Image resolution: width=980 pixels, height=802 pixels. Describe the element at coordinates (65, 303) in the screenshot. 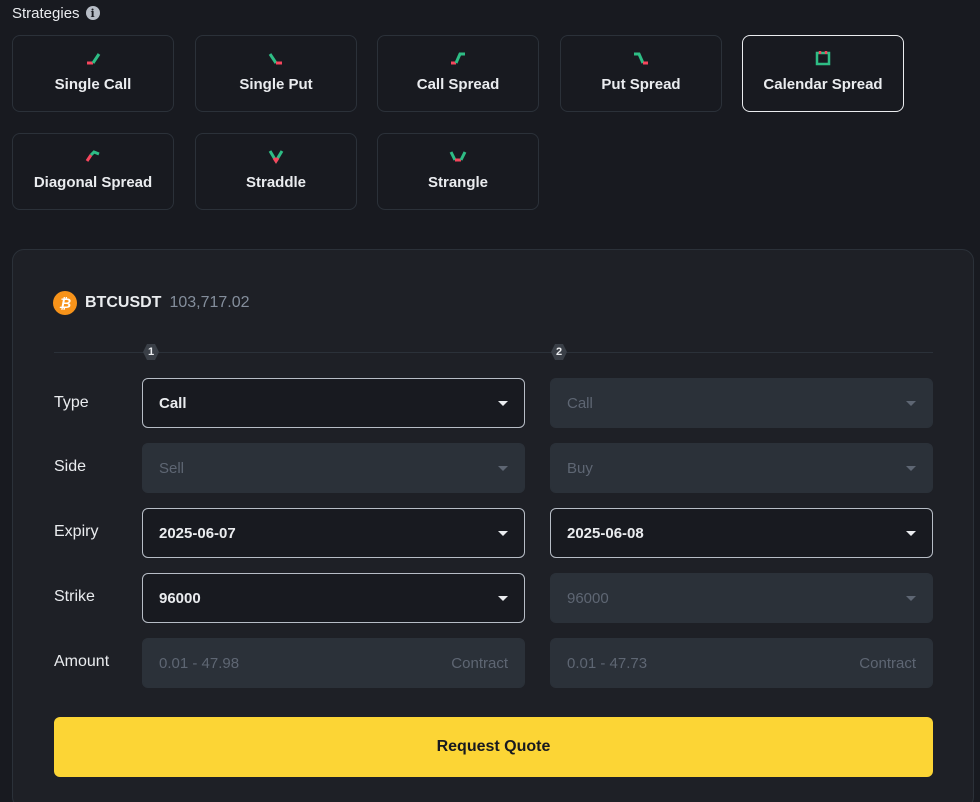

I see `bitcoin-icon: ₿` at that location.